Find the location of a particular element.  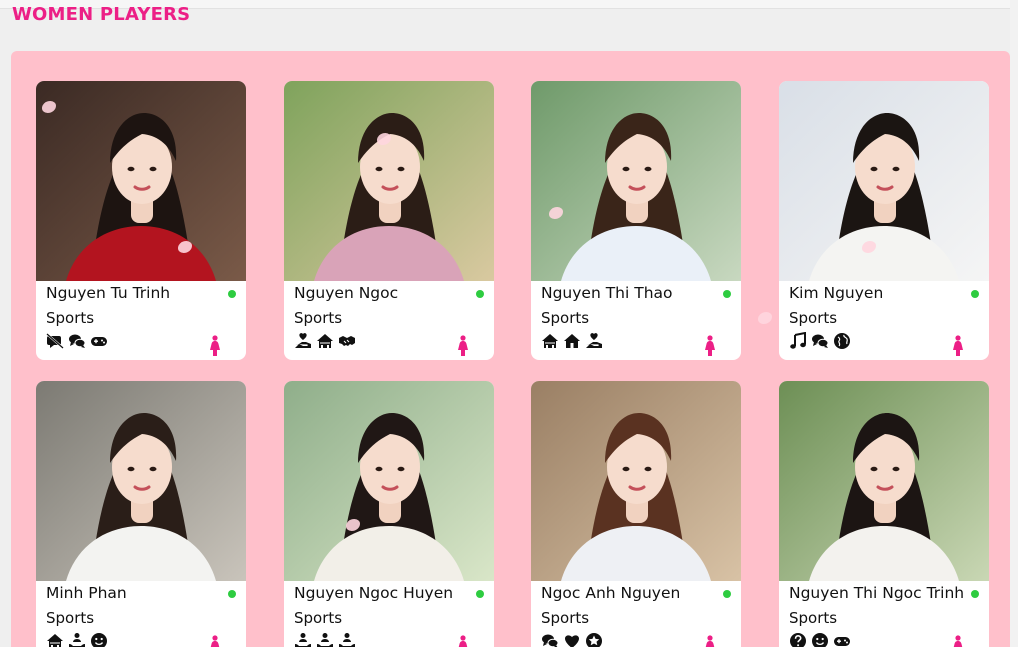

player-name: Nguyen Tu Trinh is located at coordinates (136, 293).